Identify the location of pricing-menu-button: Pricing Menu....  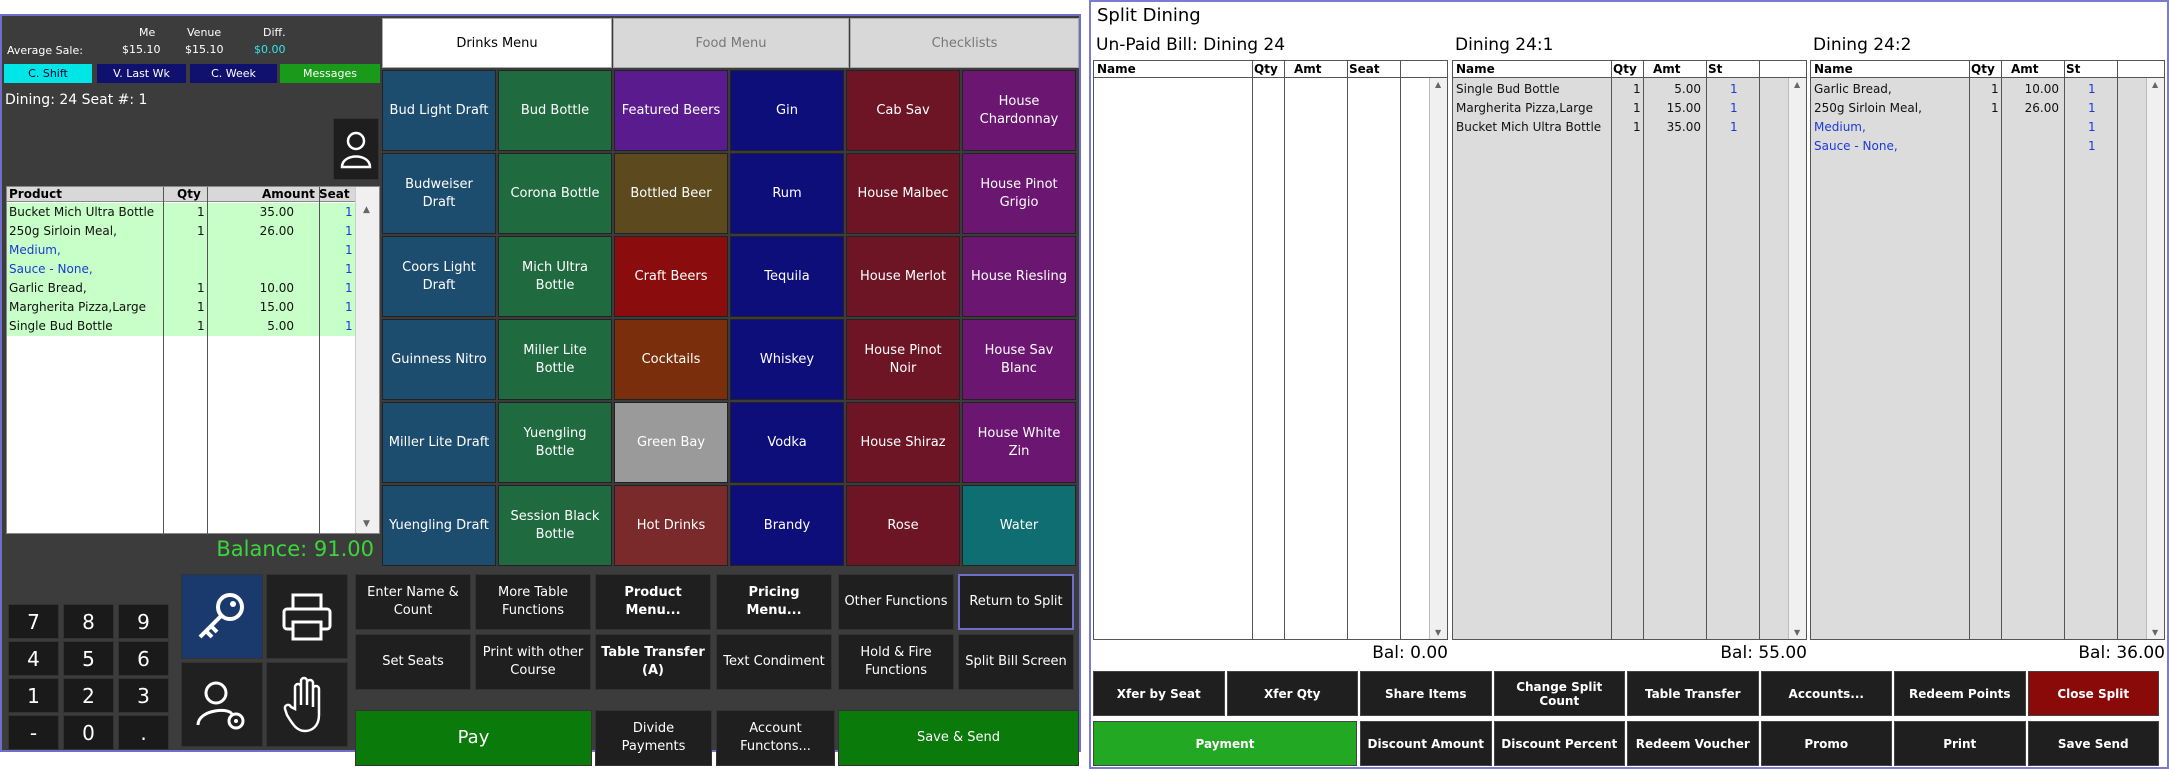
(774, 602).